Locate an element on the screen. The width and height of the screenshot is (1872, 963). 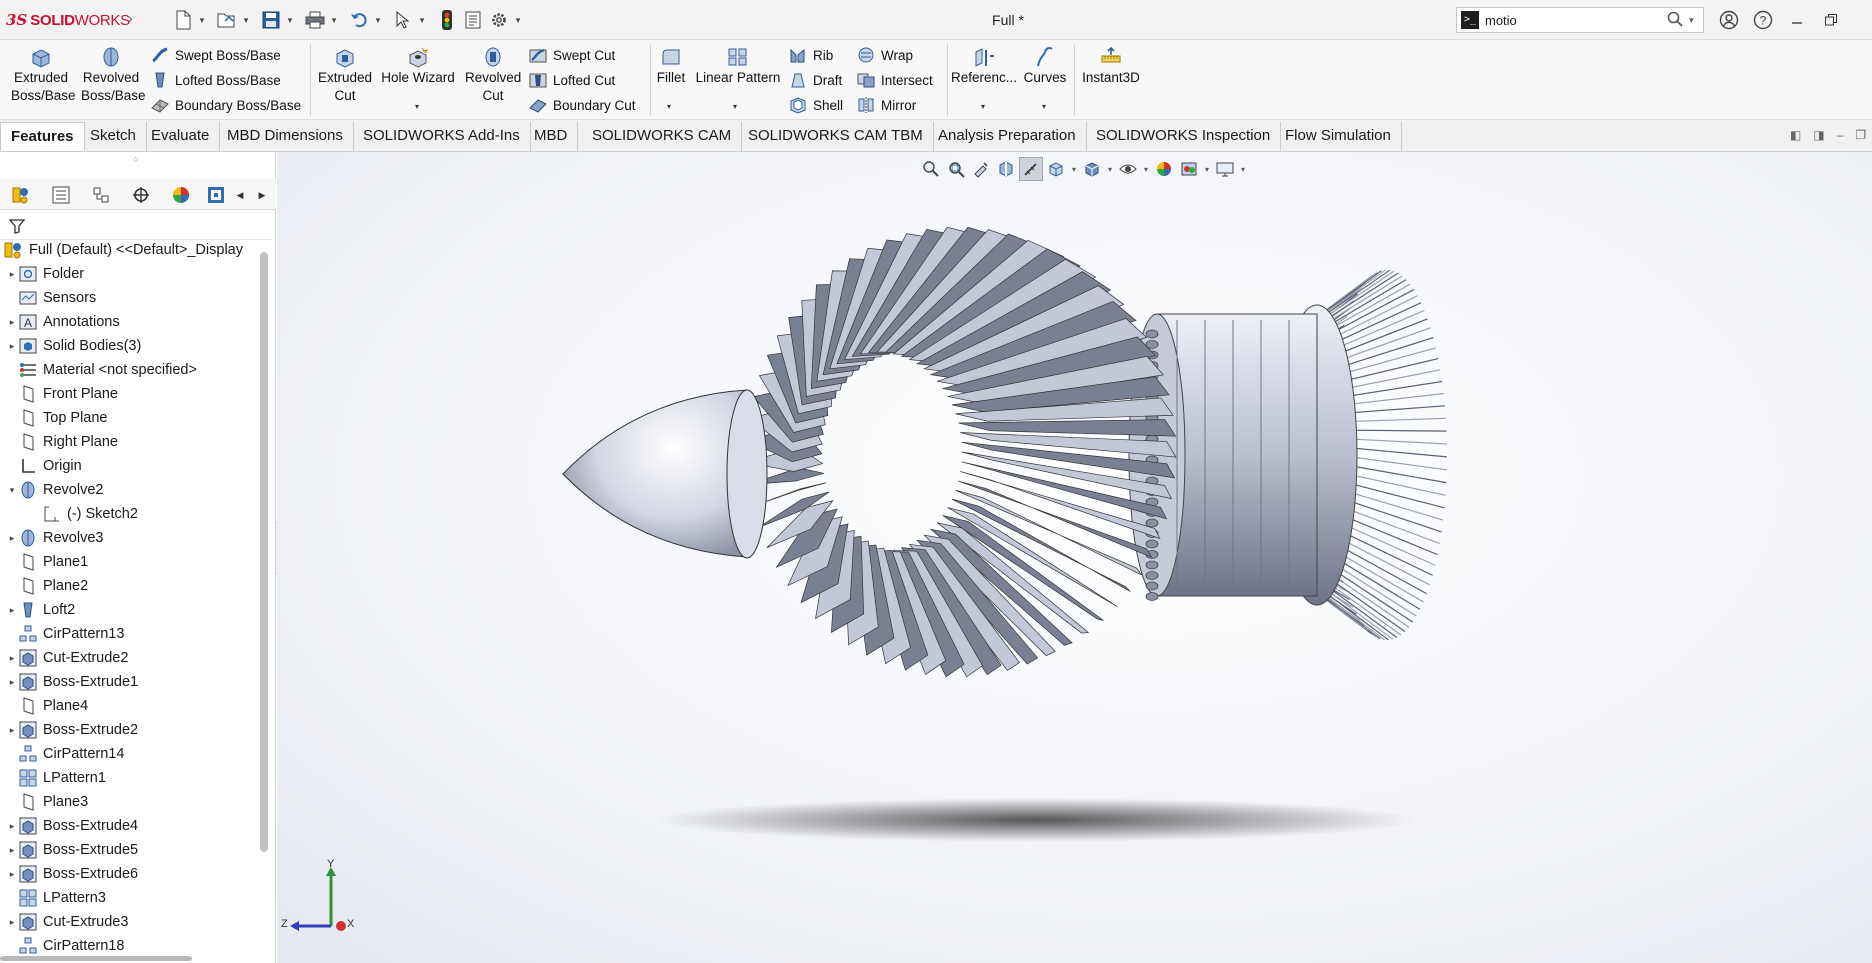
tabs-scroll-left-icon: ◀ is located at coordinates (240, 195).